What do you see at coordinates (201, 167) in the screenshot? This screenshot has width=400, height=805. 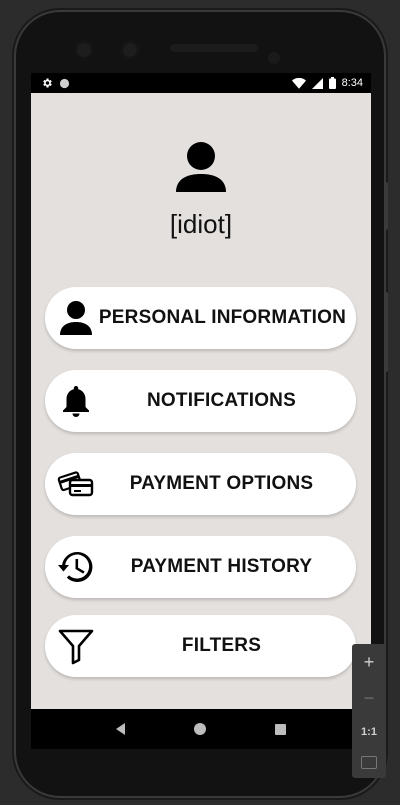 I see `avatar-user-icon` at bounding box center [201, 167].